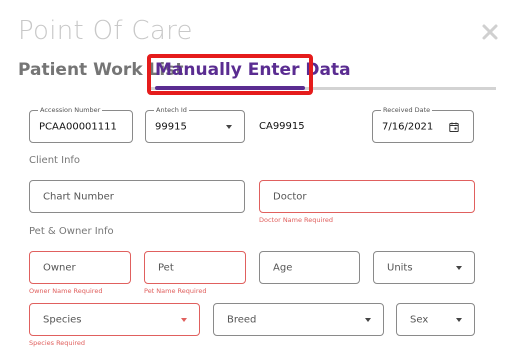 The height and width of the screenshot is (350, 516). Describe the element at coordinates (71, 231) in the screenshot. I see `pet-owner-info-heading: Pet & Owner Info` at that location.